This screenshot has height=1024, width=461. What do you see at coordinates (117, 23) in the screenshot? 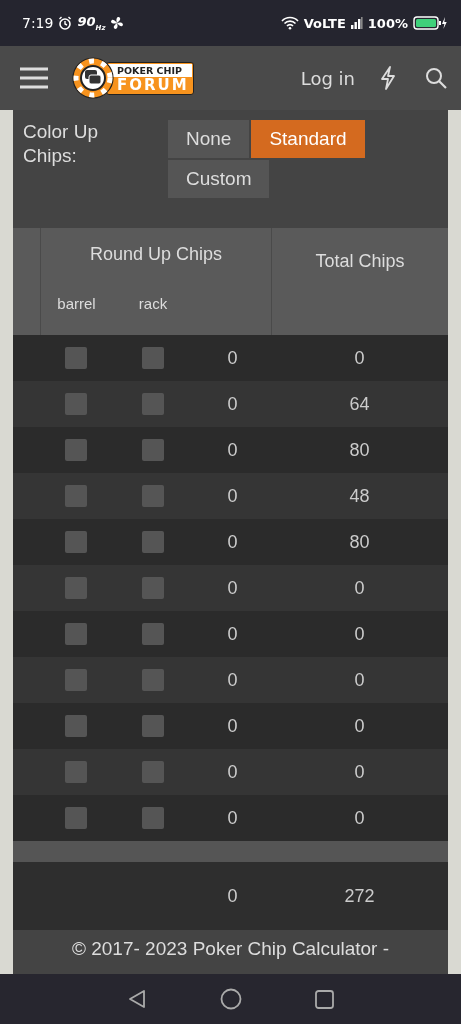
I see `fan-icon` at bounding box center [117, 23].